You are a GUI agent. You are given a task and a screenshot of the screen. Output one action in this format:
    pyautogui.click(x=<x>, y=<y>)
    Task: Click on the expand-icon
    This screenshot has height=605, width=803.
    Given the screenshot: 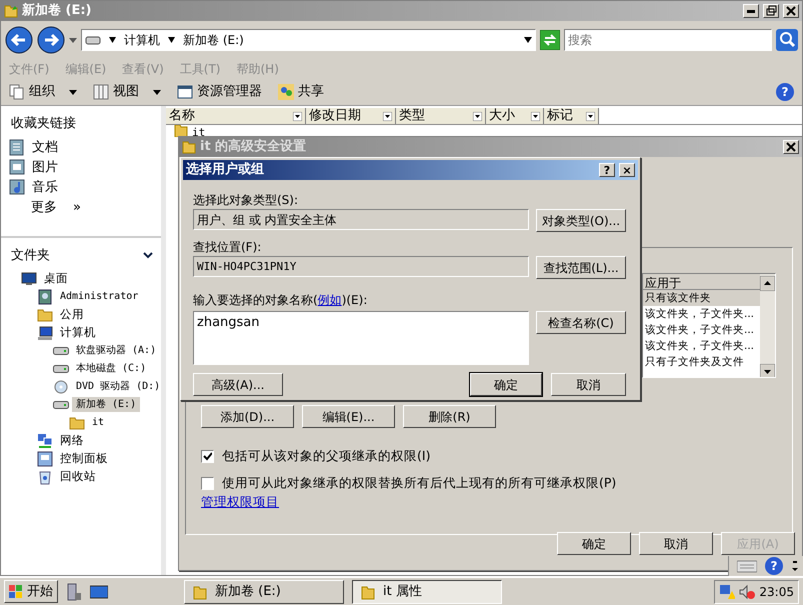 What is the action you would take?
    pyautogui.click(x=795, y=566)
    